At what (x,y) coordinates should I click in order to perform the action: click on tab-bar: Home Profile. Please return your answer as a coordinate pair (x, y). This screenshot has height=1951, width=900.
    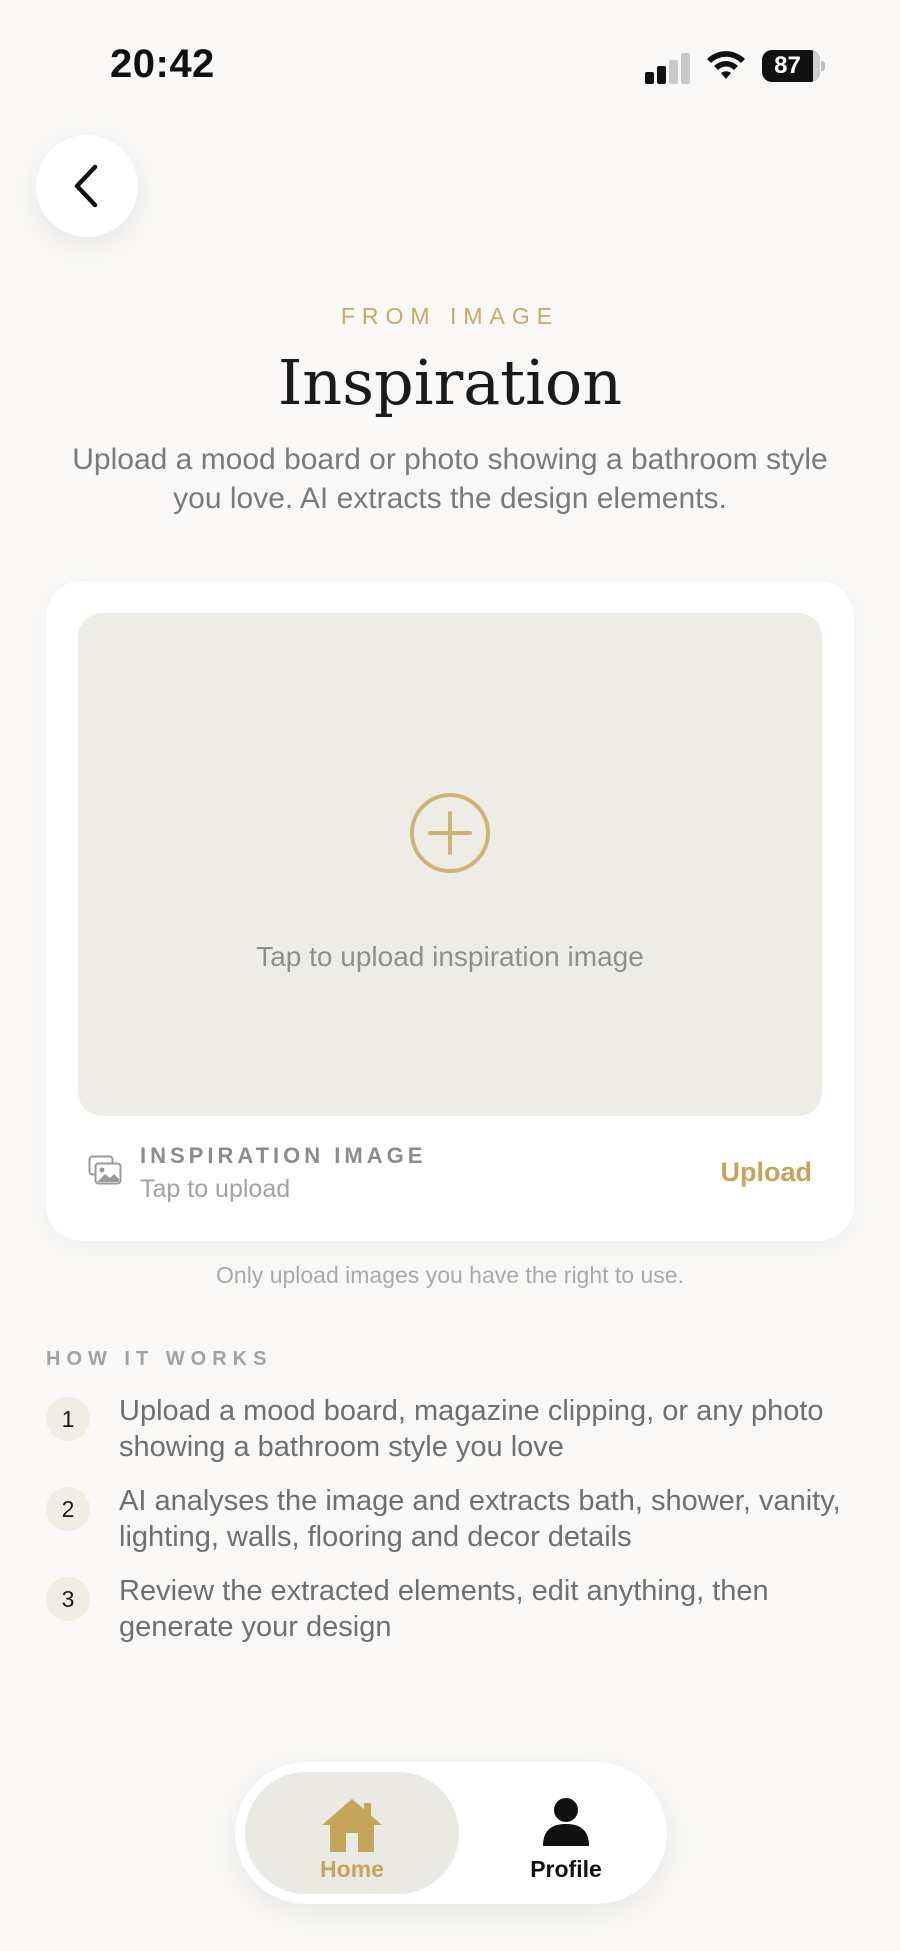
    Looking at the image, I should click on (451, 1833).